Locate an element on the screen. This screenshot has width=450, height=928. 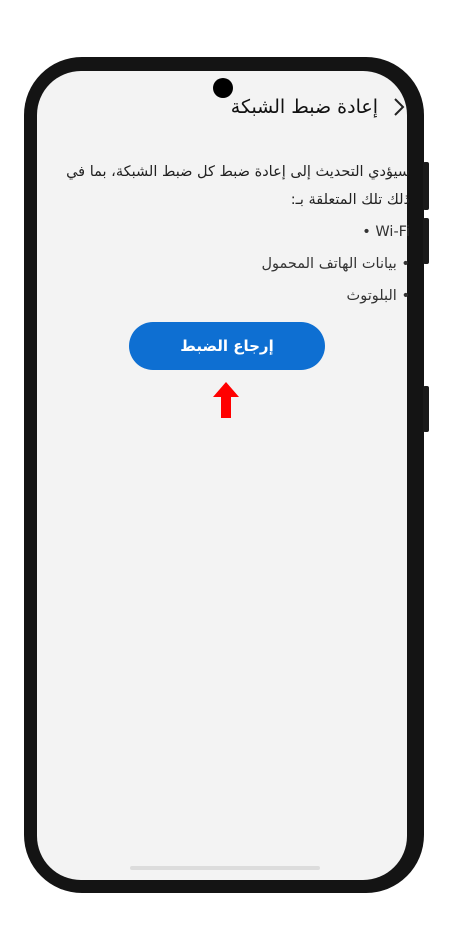
header: إعادة ضبط الشبكة is located at coordinates (318, 107).